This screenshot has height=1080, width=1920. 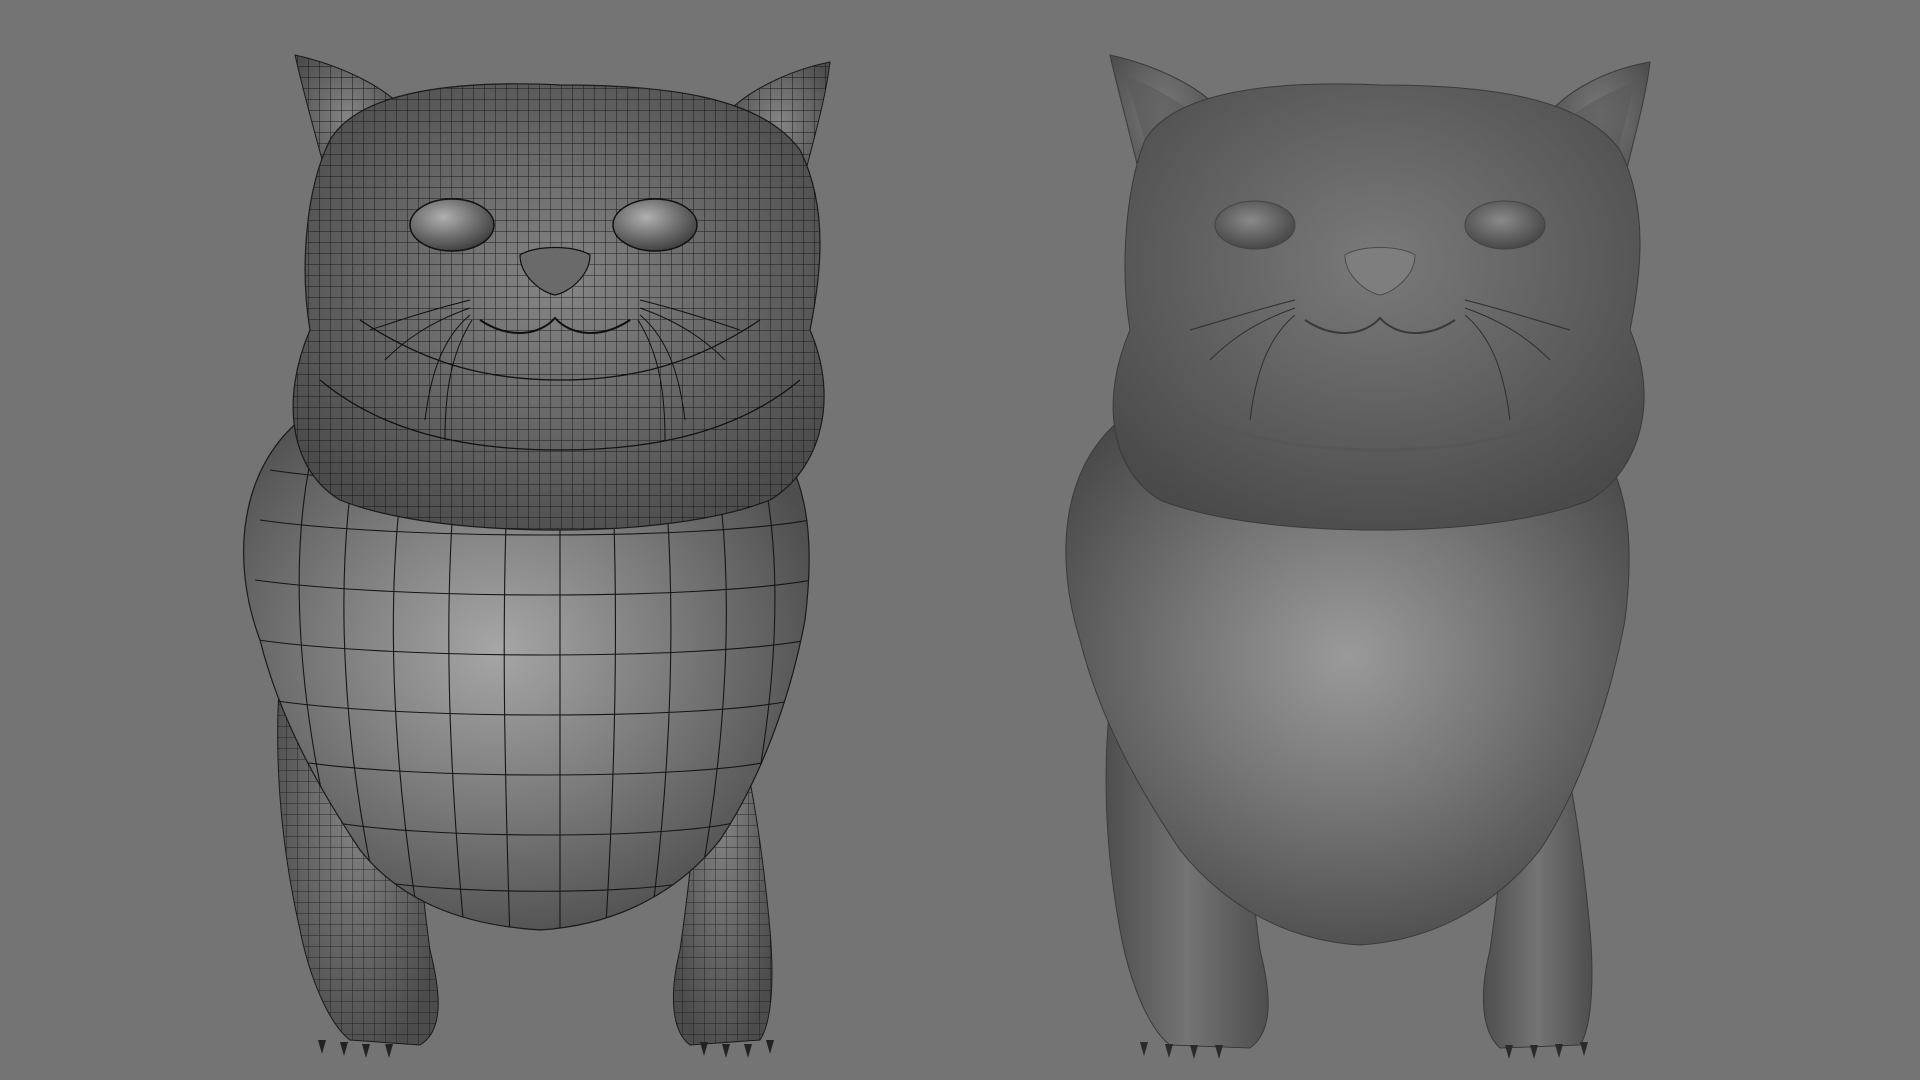 What do you see at coordinates (655, 225) in the screenshot?
I see `right-eye` at bounding box center [655, 225].